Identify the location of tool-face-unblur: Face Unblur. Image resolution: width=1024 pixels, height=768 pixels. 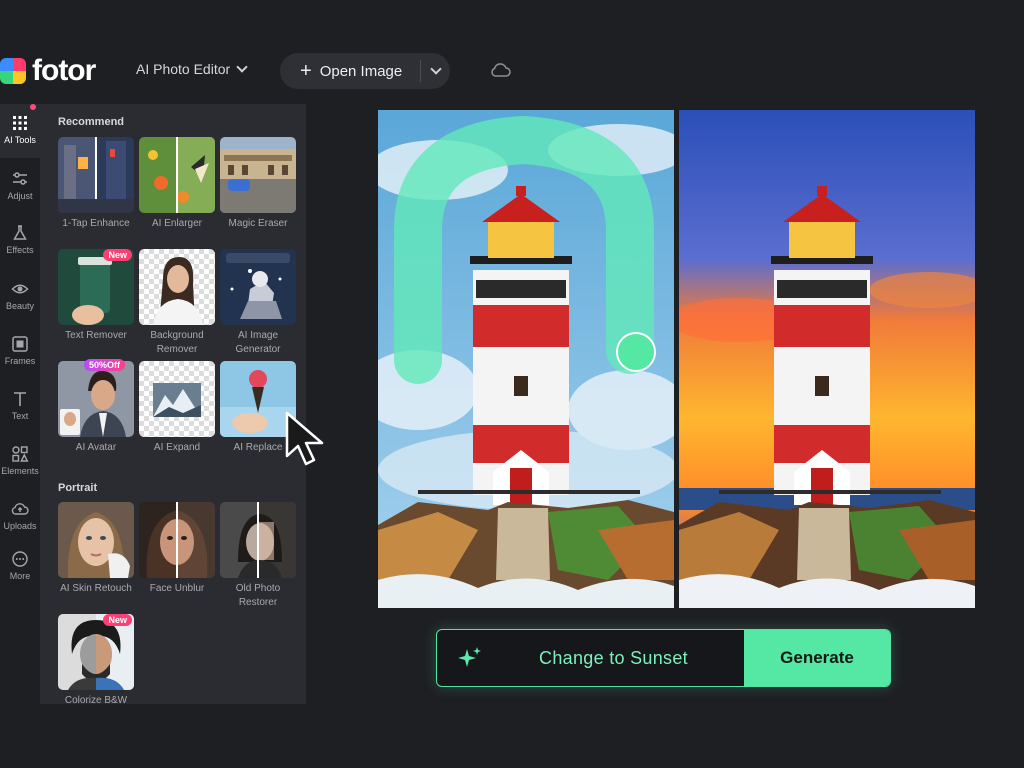
(177, 549).